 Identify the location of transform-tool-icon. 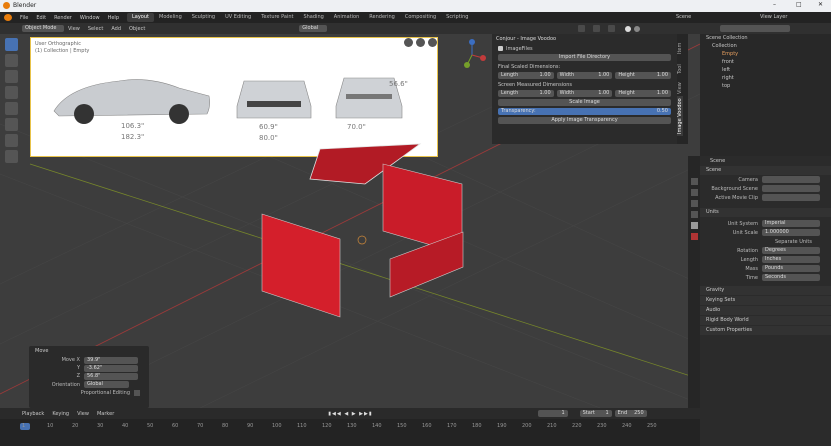
(11, 124).